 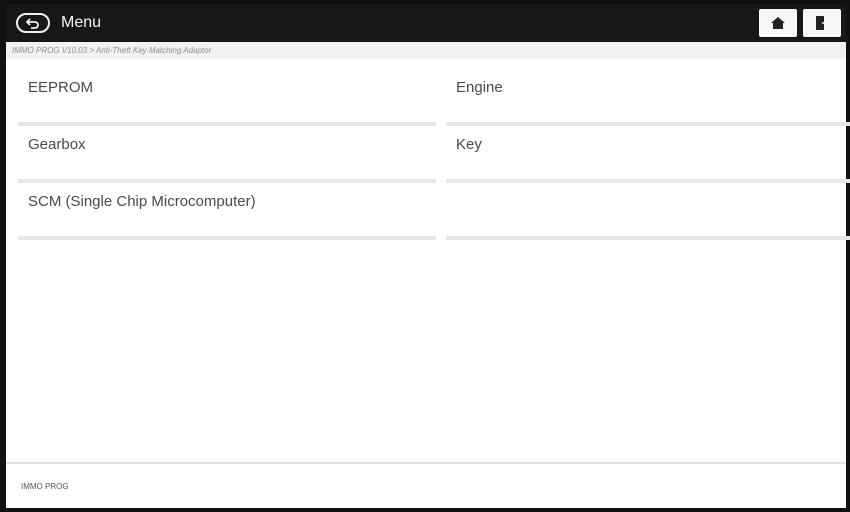 What do you see at coordinates (479, 87) in the screenshot?
I see `menu-item-label: Engine` at bounding box center [479, 87].